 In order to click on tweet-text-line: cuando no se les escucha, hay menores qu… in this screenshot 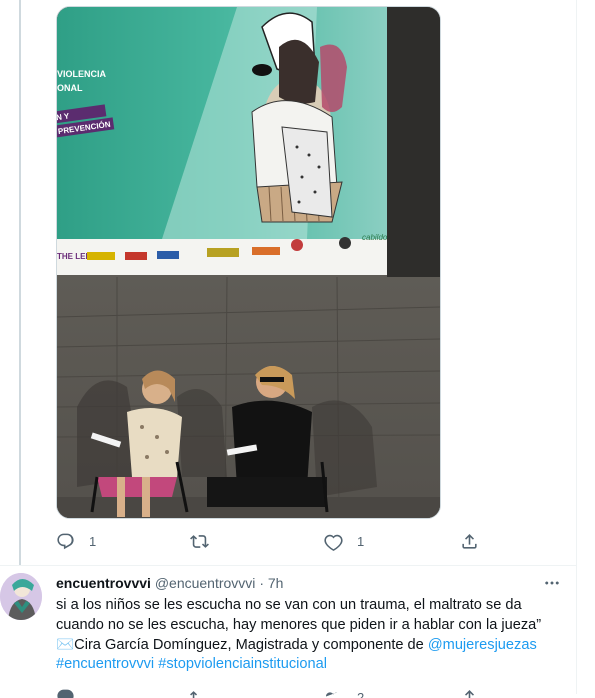, I will do `click(311, 626)`.